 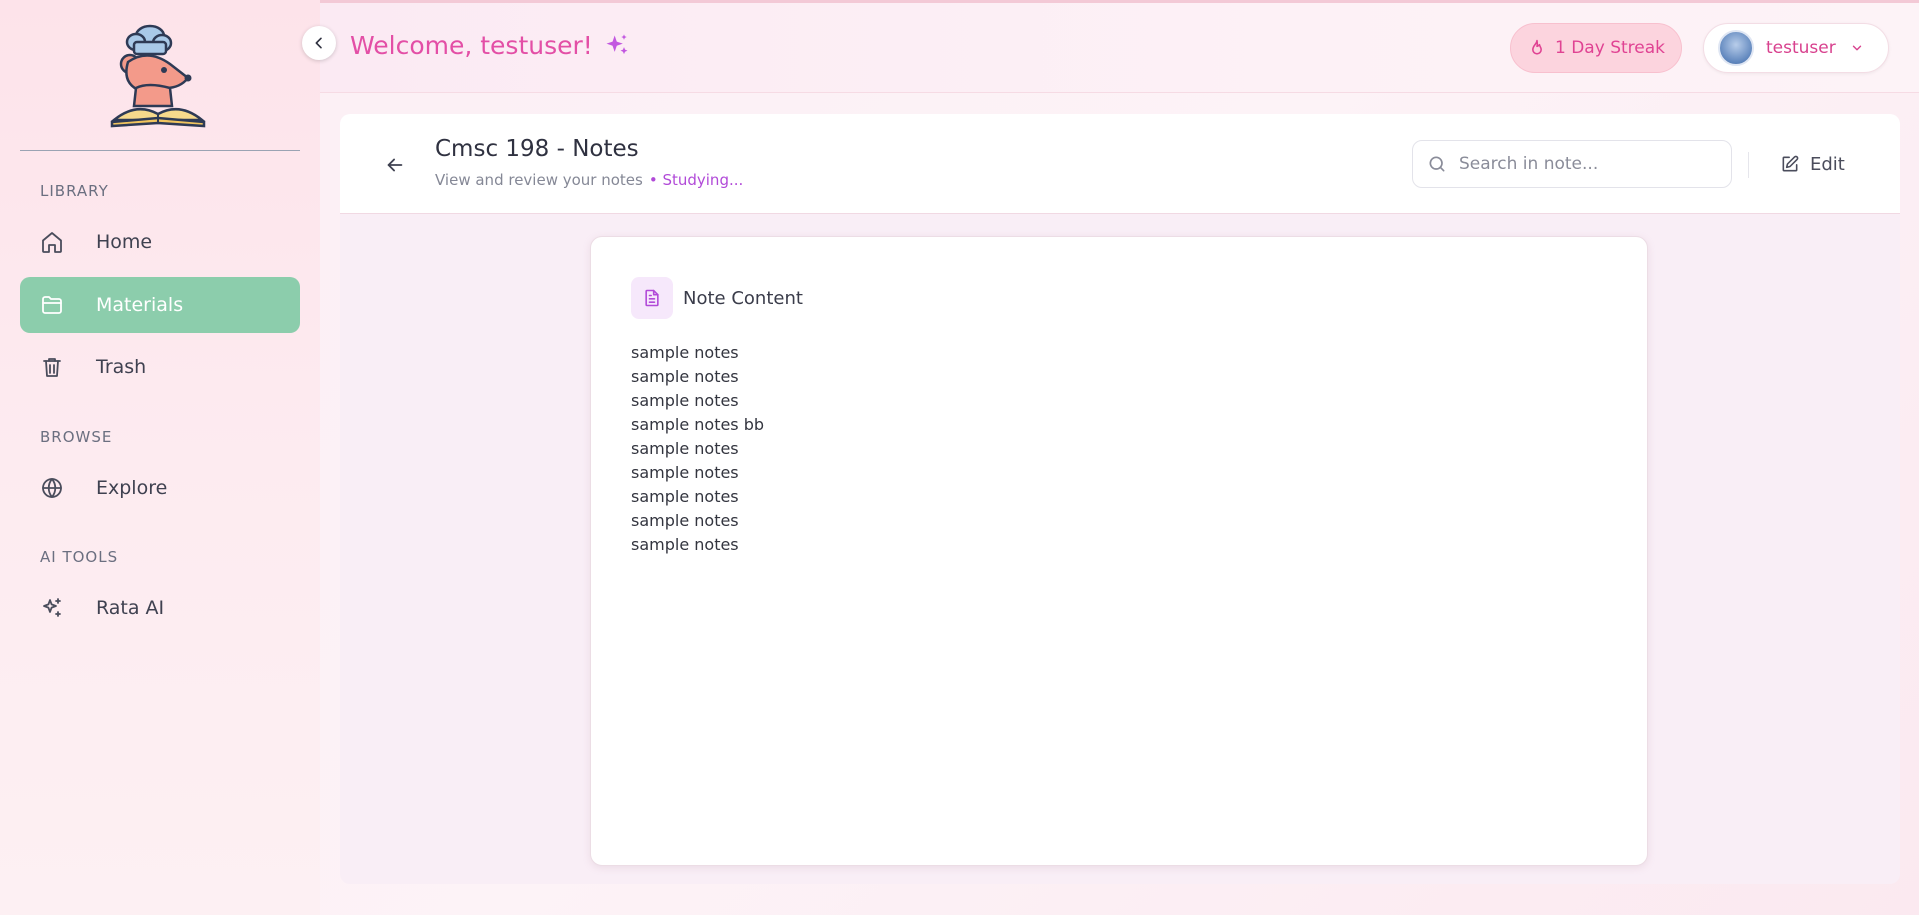 I want to click on avatar, so click(x=1736, y=48).